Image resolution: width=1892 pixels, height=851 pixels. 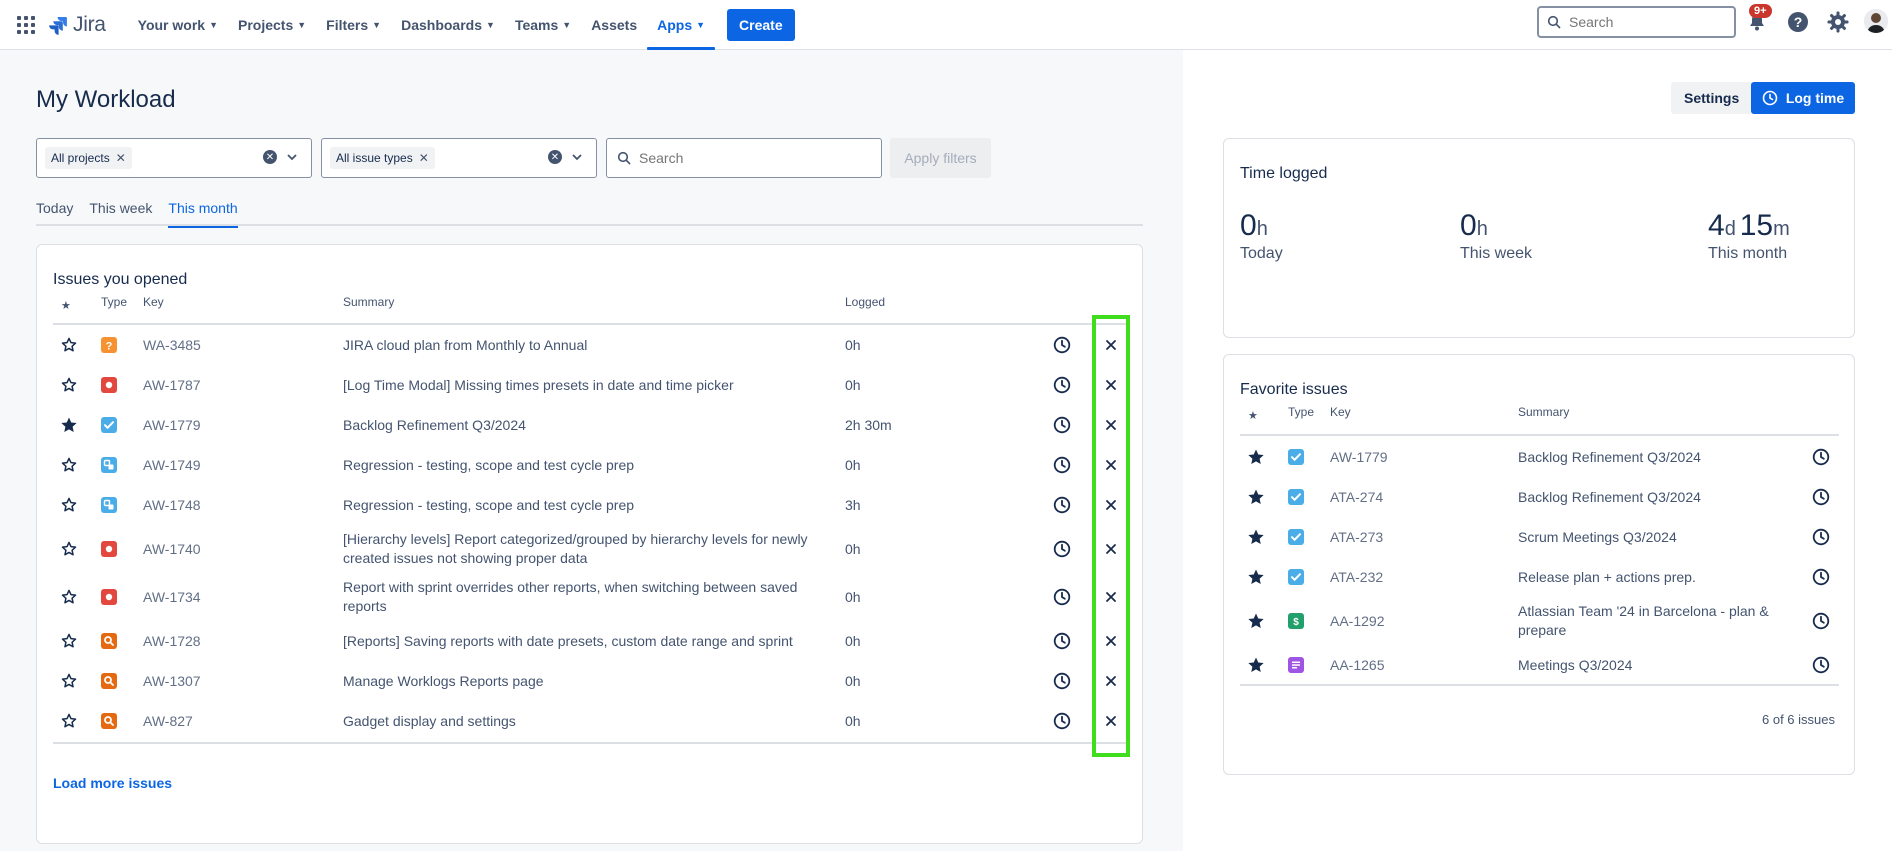 I want to click on global-search, so click(x=1636, y=22).